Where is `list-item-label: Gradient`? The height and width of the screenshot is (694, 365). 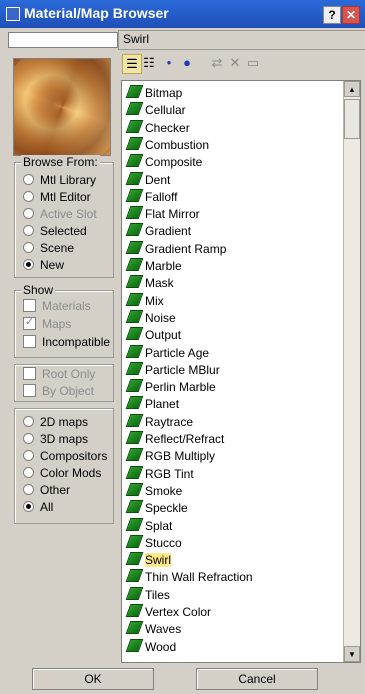
list-item-label: Gradient is located at coordinates (168, 231).